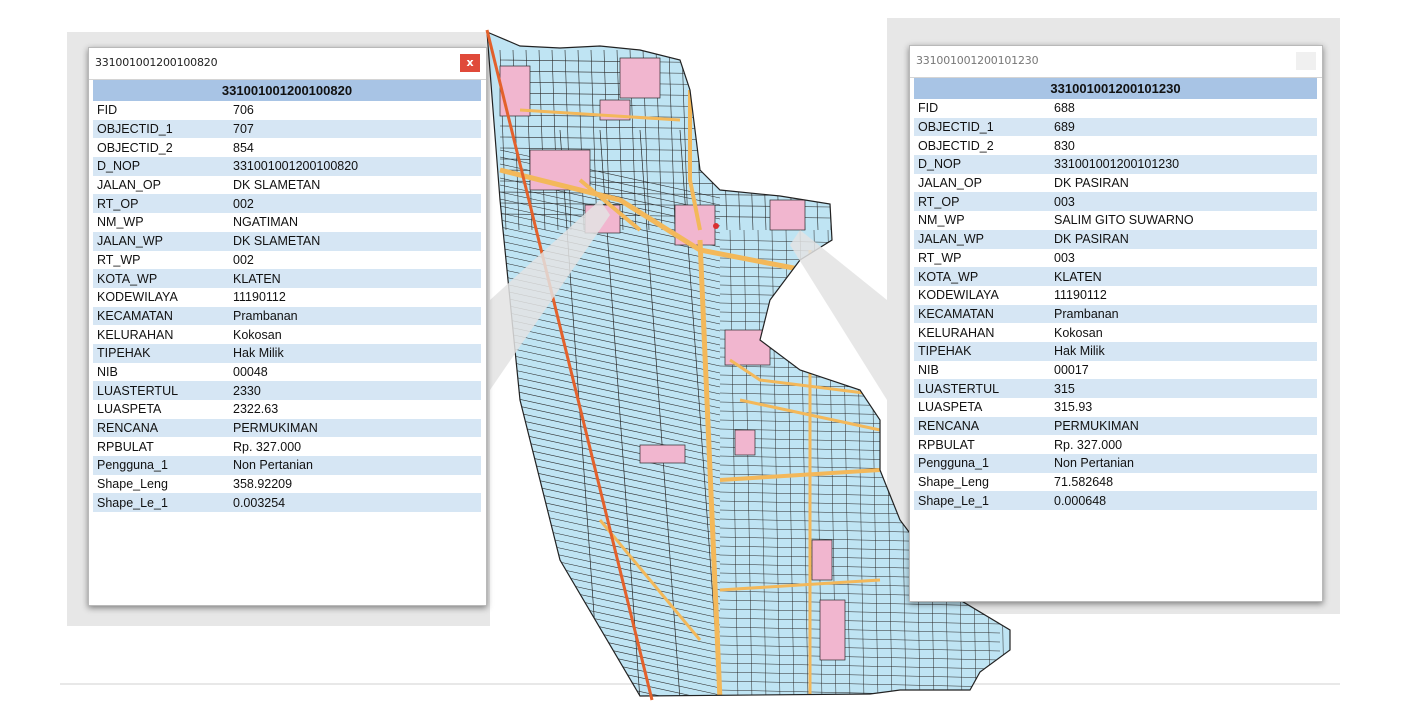 This screenshot has height=718, width=1412. What do you see at coordinates (1183, 370) in the screenshot?
I see `attribute-value: 00017` at bounding box center [1183, 370].